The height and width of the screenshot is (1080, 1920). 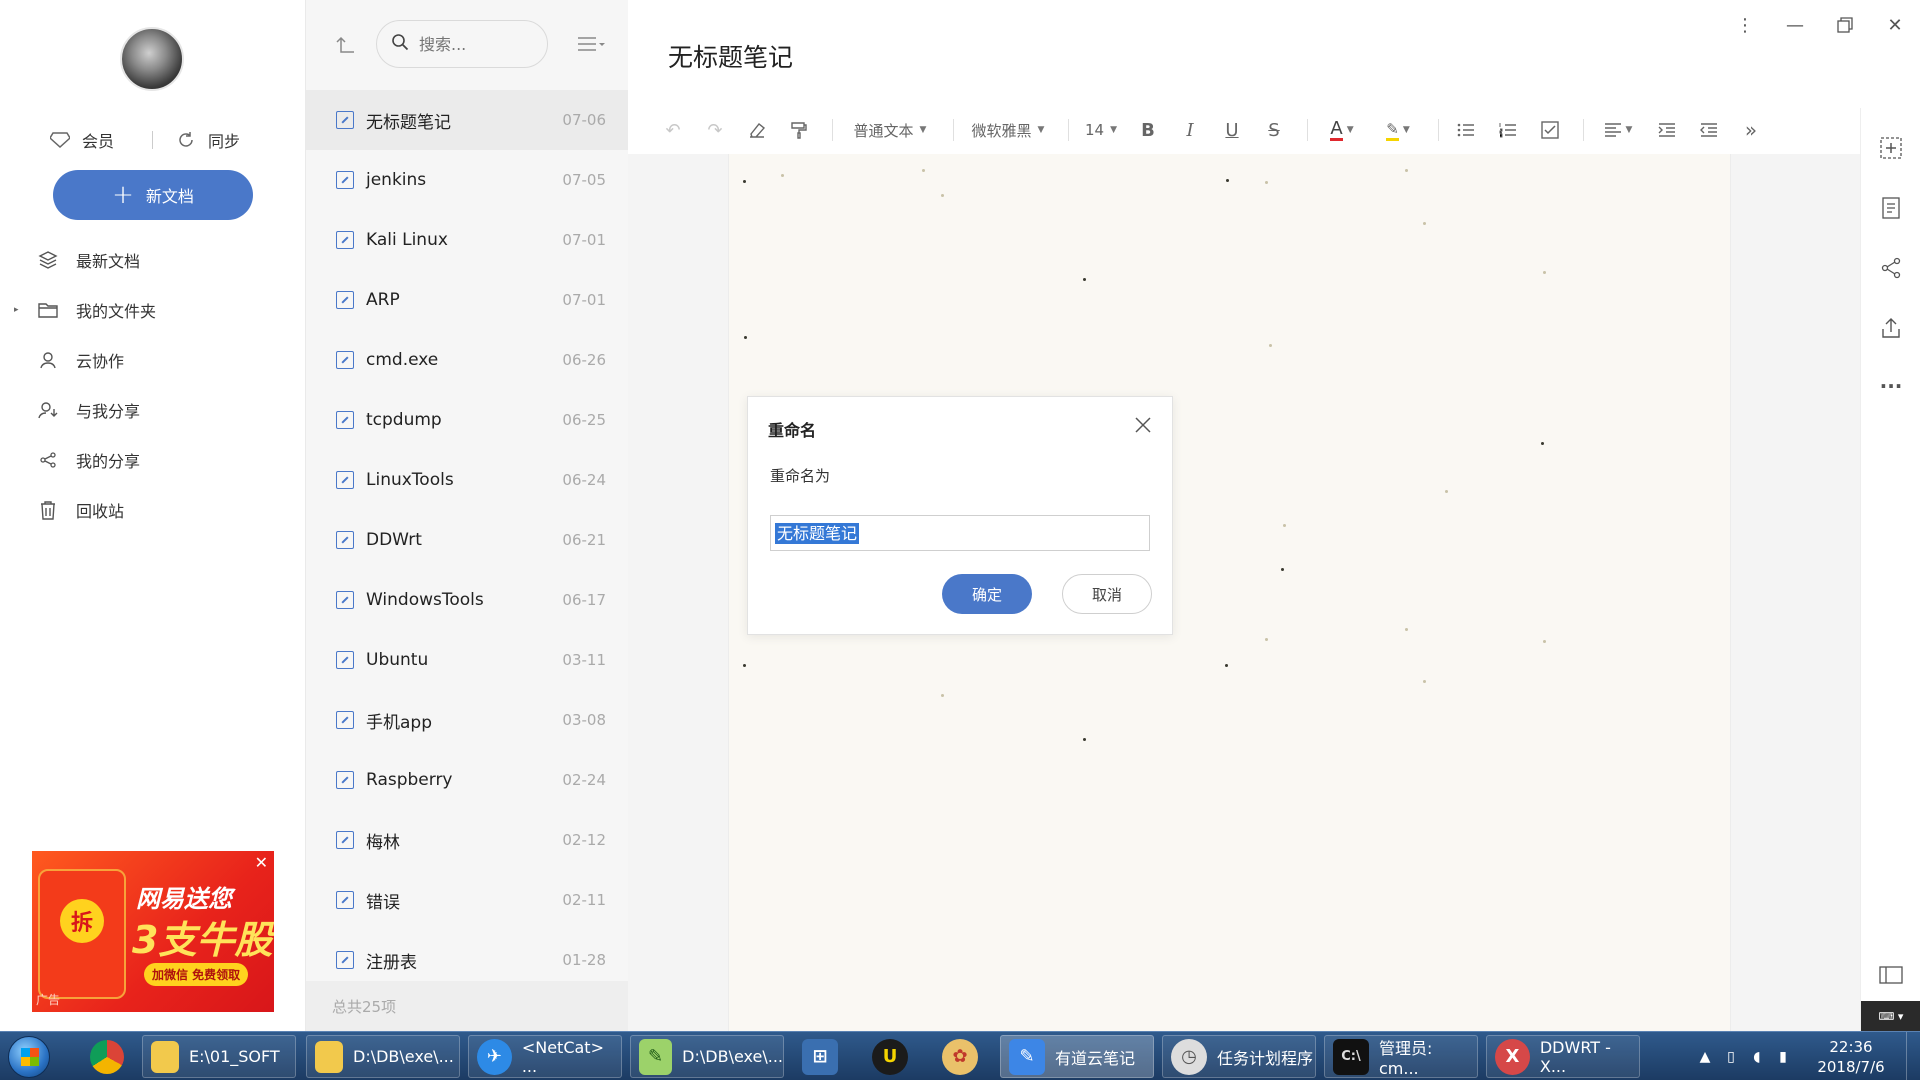 I want to click on share-icon, so click(x=1891, y=268).